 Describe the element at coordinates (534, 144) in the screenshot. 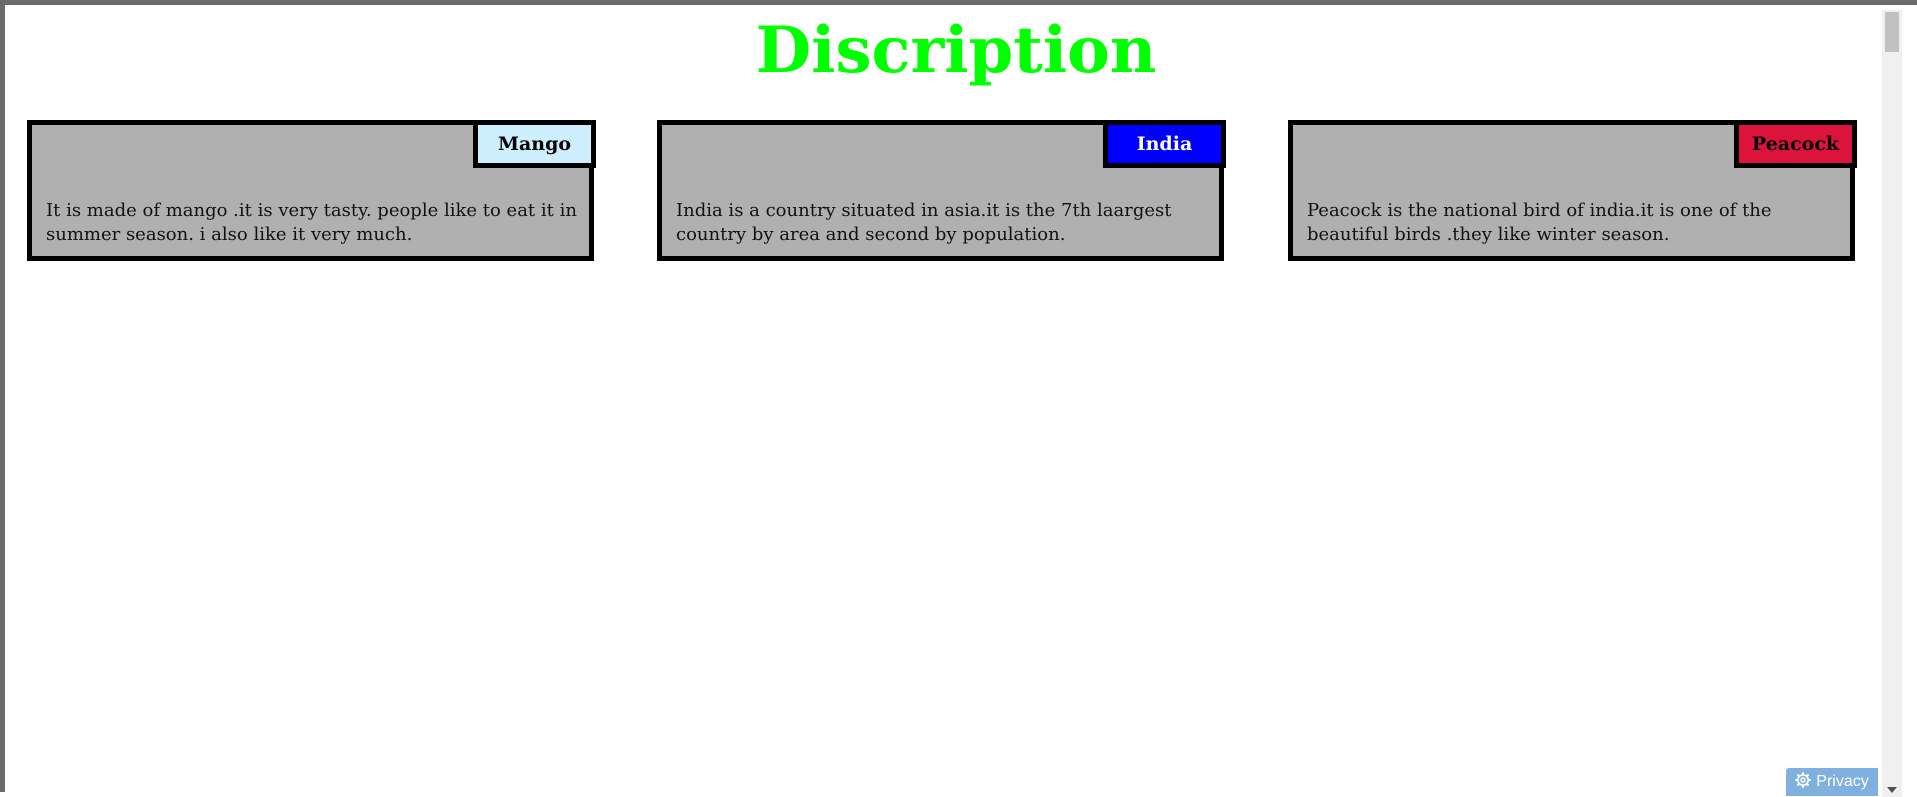

I see `card-badge-mango: Mango` at that location.